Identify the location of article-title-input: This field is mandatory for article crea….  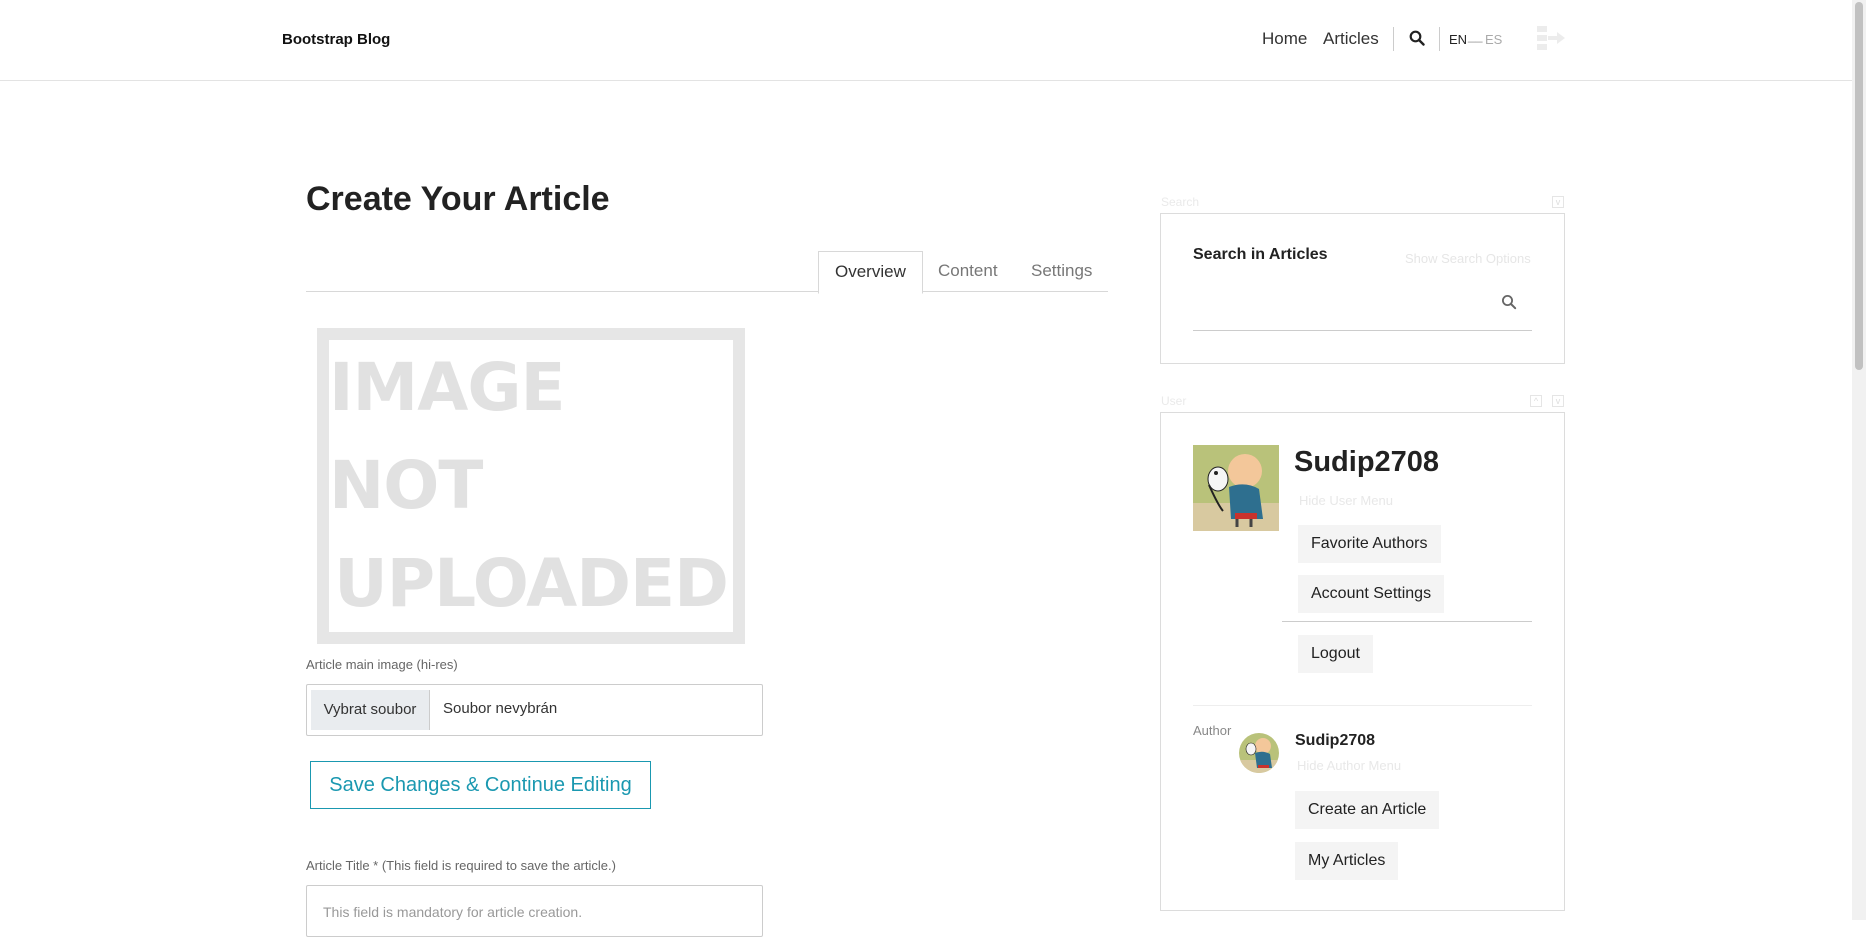
(534, 911).